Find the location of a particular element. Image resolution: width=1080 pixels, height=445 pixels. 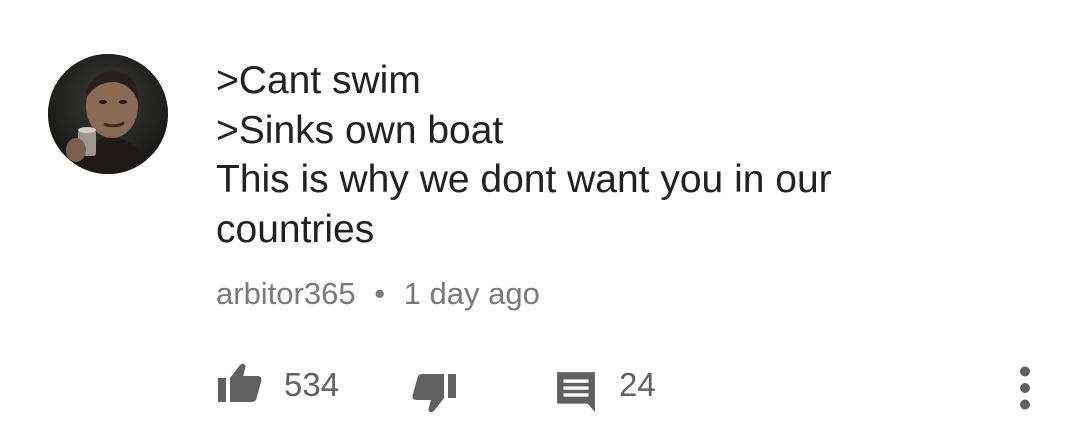

comment-line: >Sinks own boat is located at coordinates (360, 130).